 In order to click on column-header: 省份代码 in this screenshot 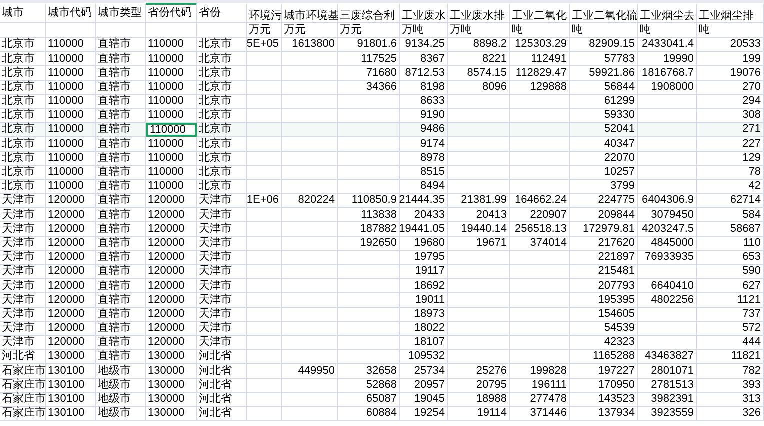, I will do `click(171, 13)`.